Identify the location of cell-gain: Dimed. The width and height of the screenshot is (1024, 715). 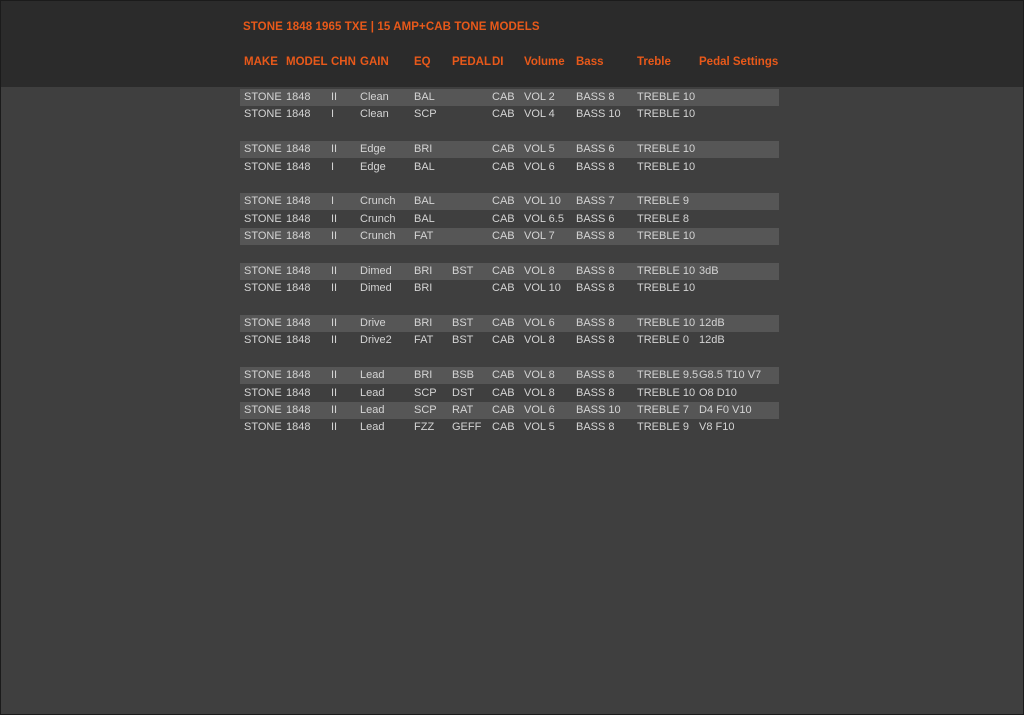
(376, 288).